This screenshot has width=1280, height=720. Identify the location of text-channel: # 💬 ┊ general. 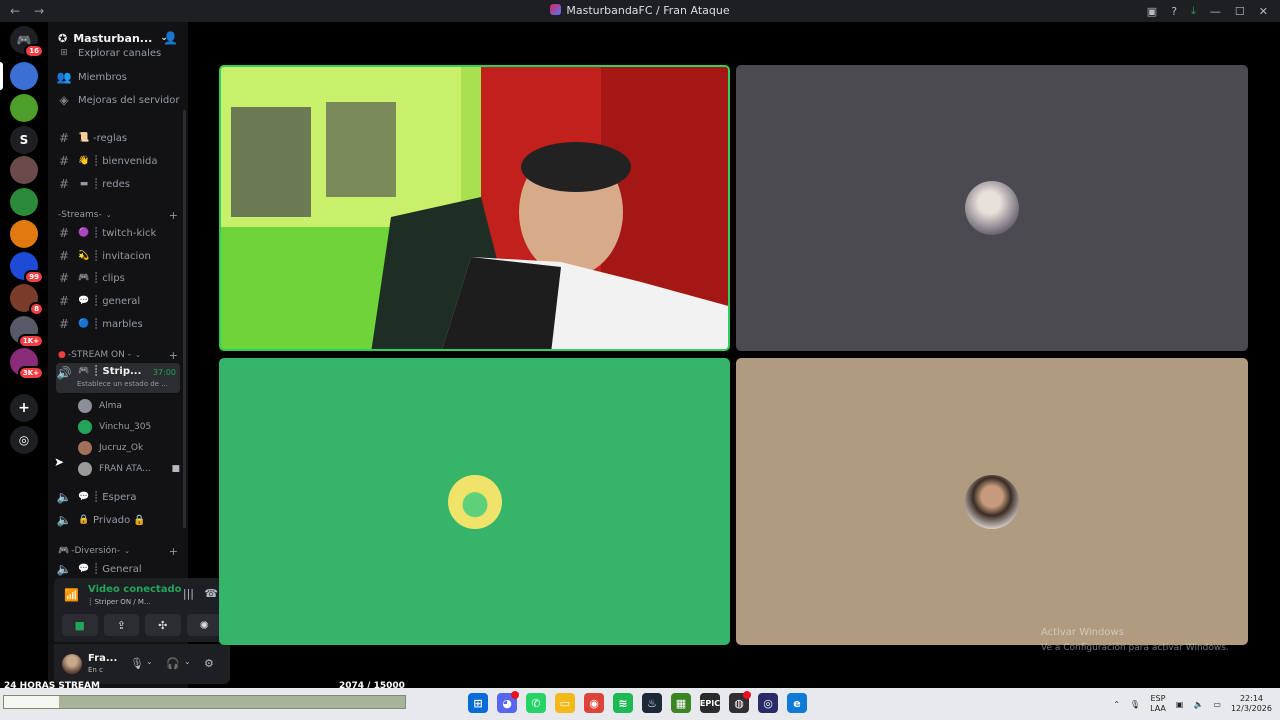
(118, 301).